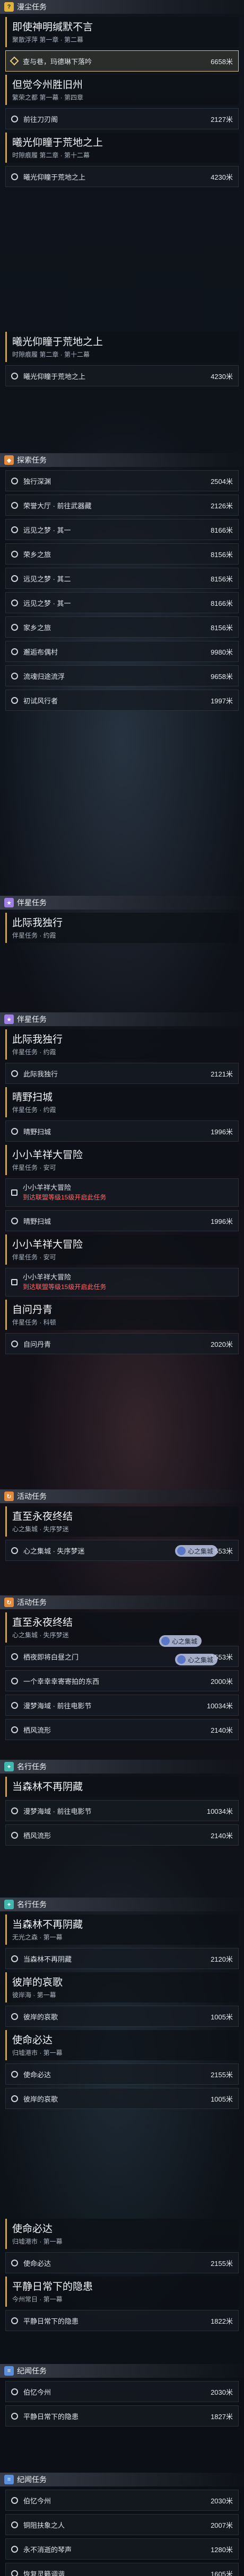  Describe the element at coordinates (48, 1244) in the screenshot. I see `quest-title: 小小羊祥大冒险` at that location.